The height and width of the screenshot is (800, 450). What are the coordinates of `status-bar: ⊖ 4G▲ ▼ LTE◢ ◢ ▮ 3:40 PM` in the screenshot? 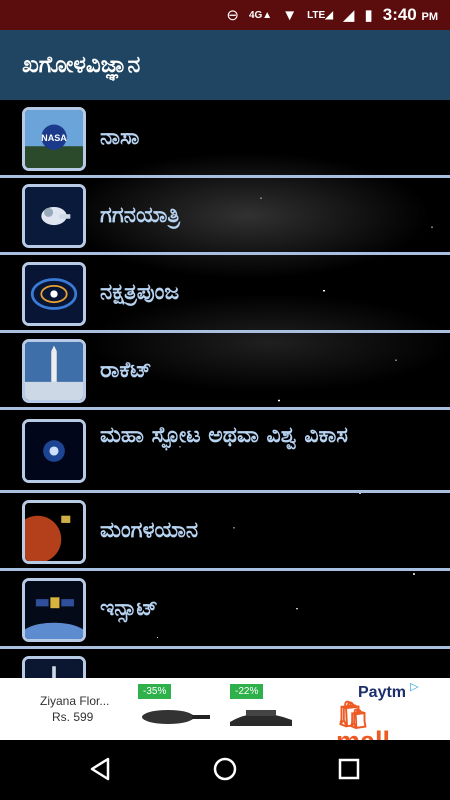 It's located at (225, 15).